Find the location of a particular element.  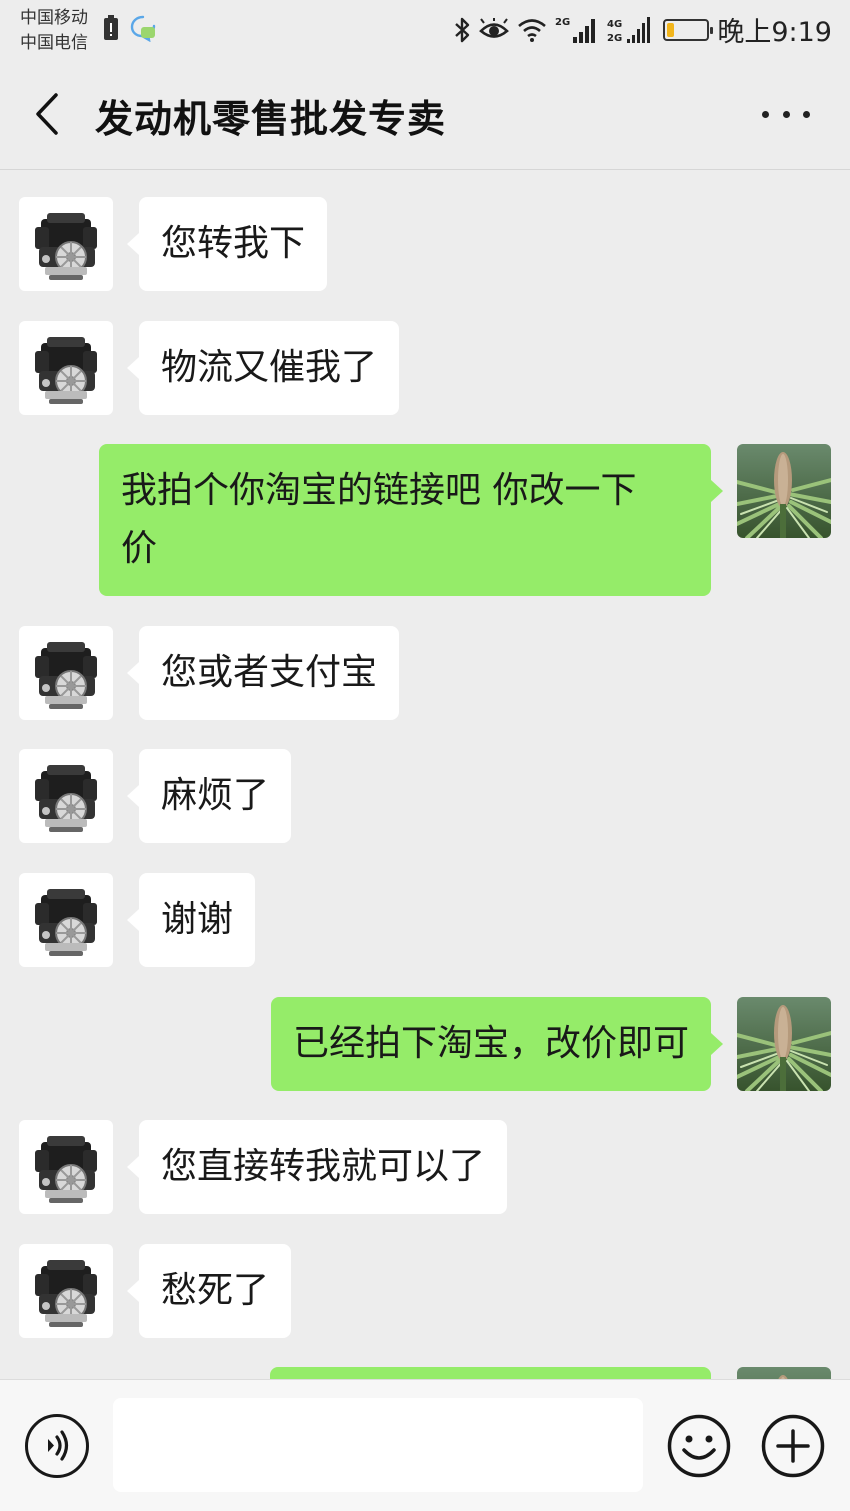

chevron-left-icon is located at coordinates (47, 114).